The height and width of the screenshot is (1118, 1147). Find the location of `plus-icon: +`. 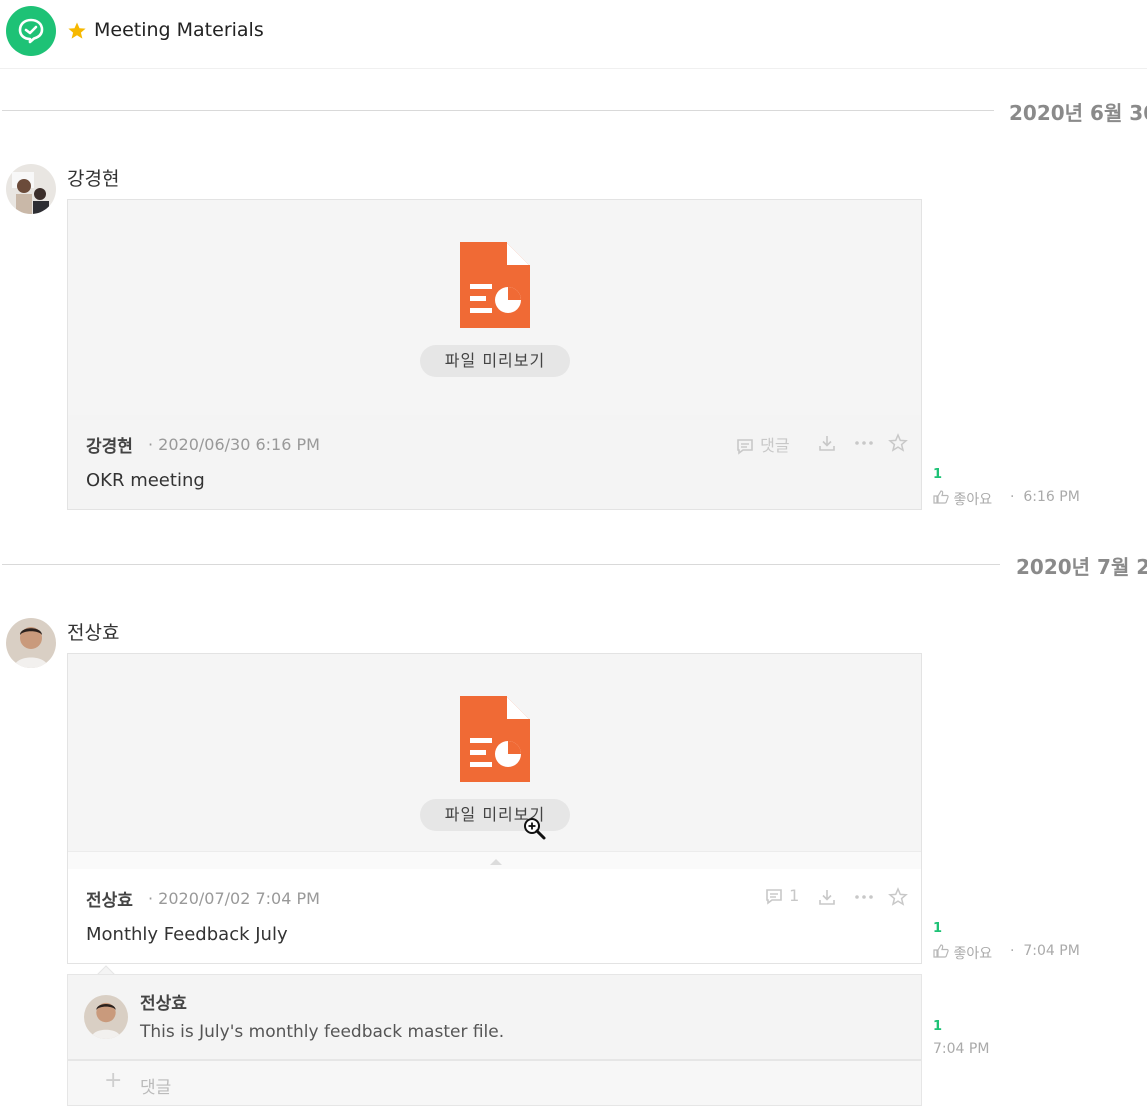

plus-icon: + is located at coordinates (113, 1080).